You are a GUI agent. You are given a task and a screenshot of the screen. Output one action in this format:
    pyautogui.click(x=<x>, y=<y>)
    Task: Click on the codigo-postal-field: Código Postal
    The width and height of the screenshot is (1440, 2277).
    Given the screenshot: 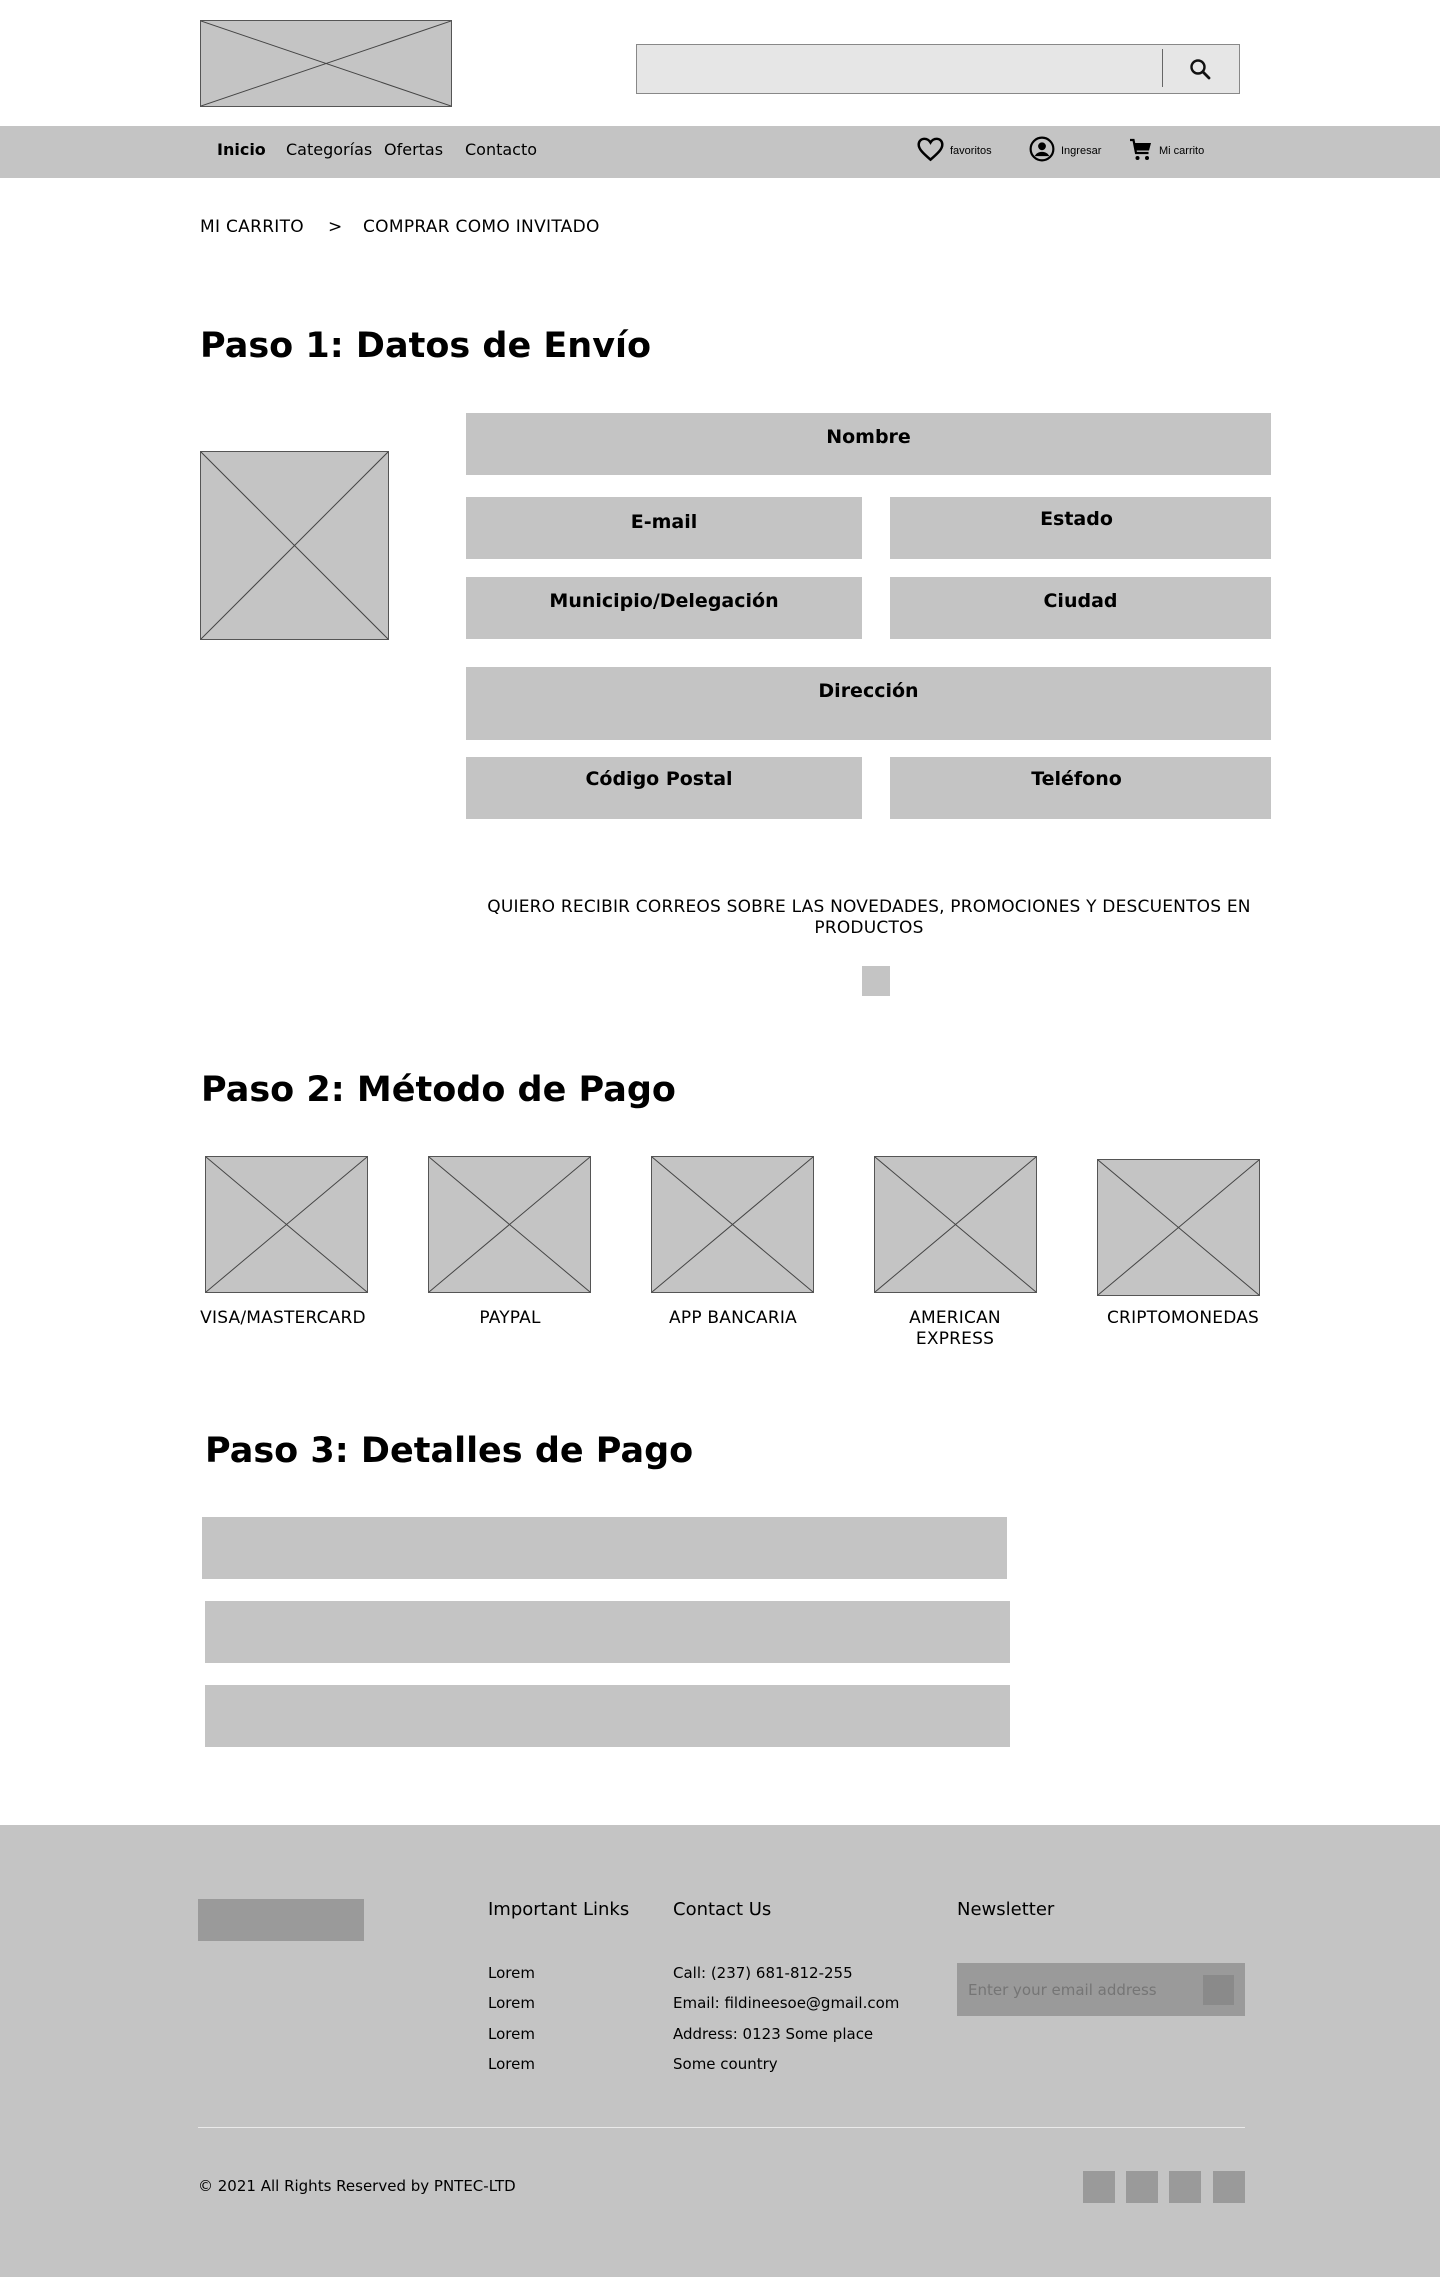 What is the action you would take?
    pyautogui.click(x=664, y=788)
    